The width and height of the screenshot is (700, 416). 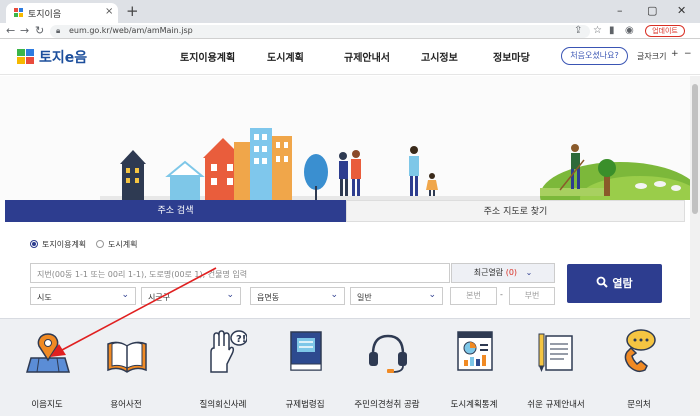 I want to click on logo-mark-icon, so click(x=25, y=56).